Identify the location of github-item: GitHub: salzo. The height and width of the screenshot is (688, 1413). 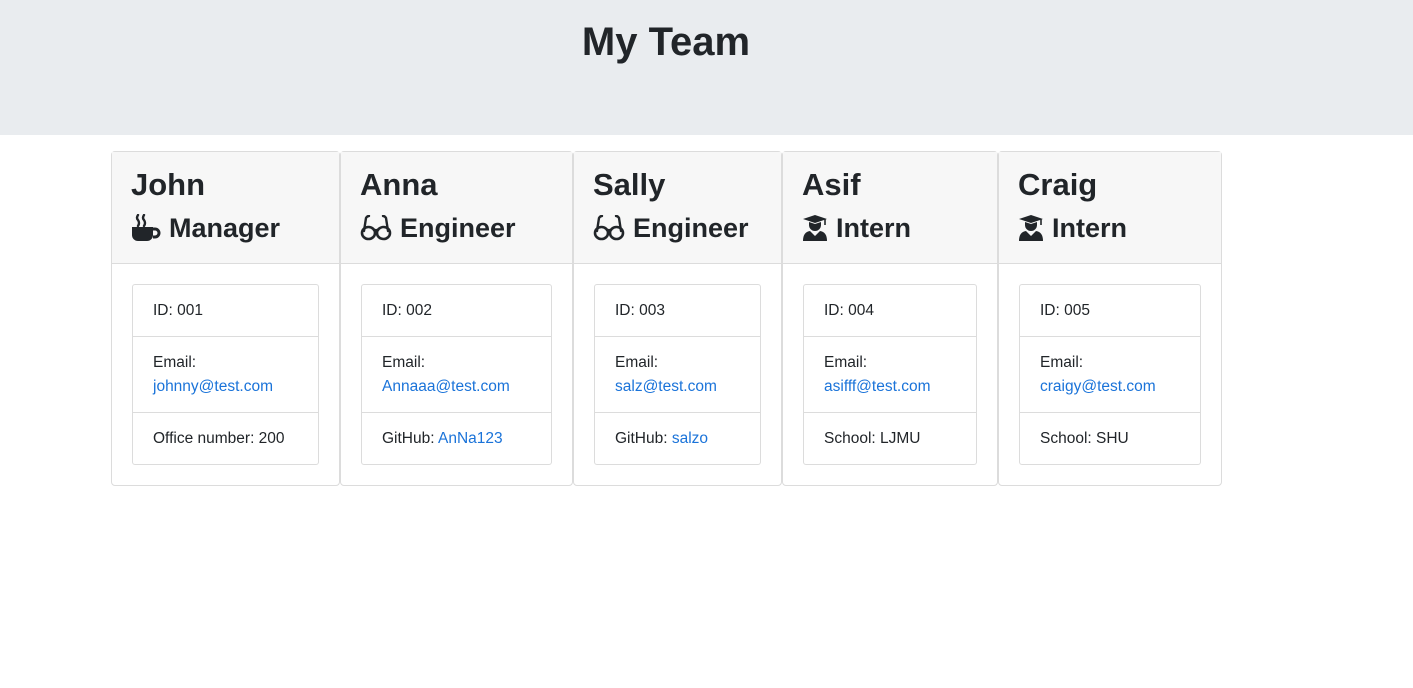
(677, 438).